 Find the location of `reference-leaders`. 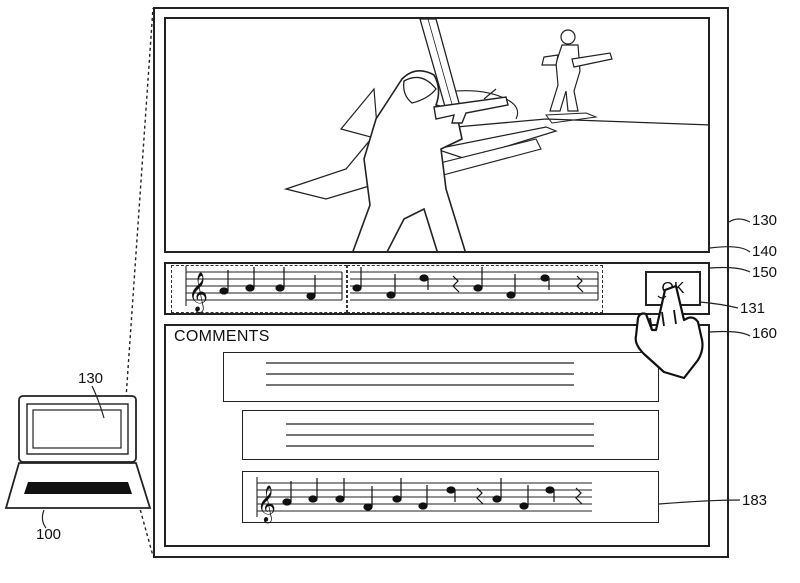

reference-leaders is located at coordinates (704, 361).